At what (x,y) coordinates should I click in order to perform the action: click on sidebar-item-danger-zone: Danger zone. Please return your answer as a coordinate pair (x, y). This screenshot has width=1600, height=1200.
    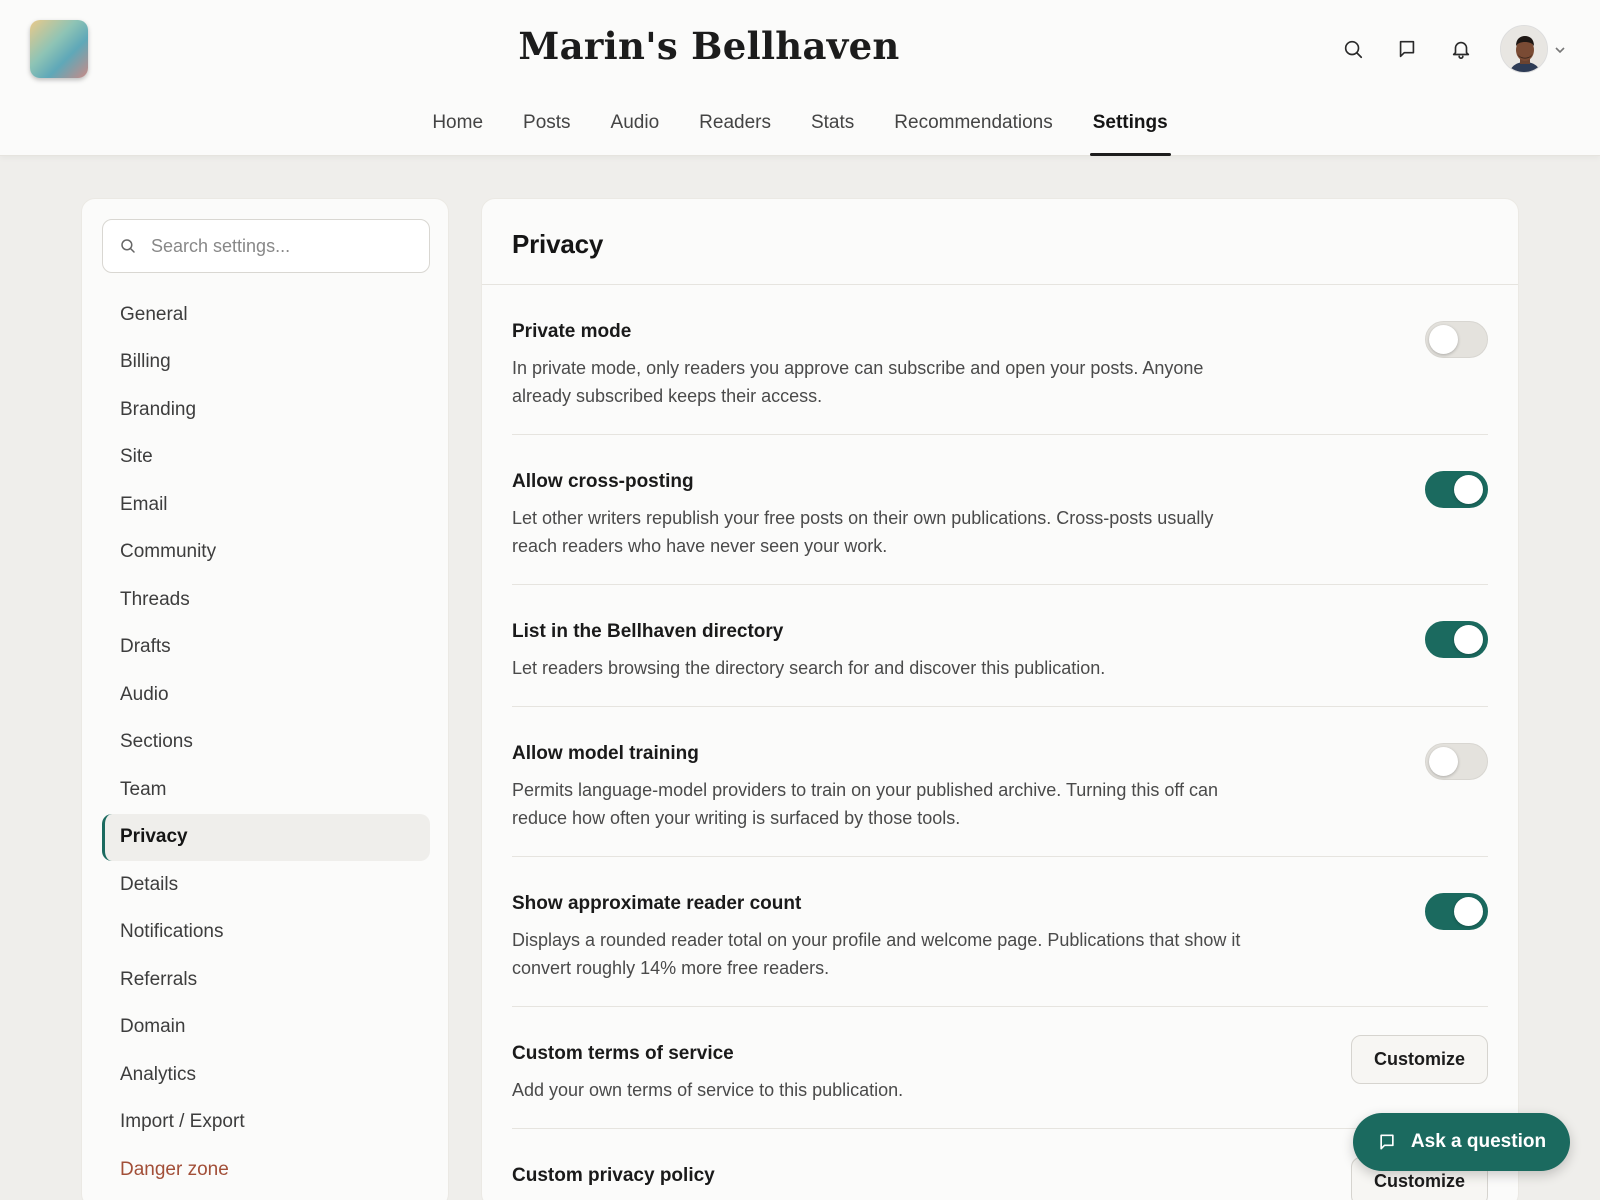
    Looking at the image, I should click on (266, 1170).